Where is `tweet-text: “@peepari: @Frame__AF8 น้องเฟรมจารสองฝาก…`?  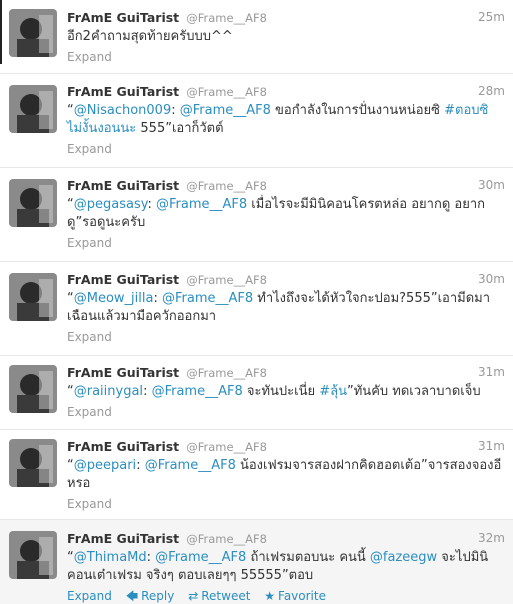 tweet-text: “@peepari: @Frame__AF8 น้องเฟรมจารสองฝาก… is located at coordinates (286, 475).